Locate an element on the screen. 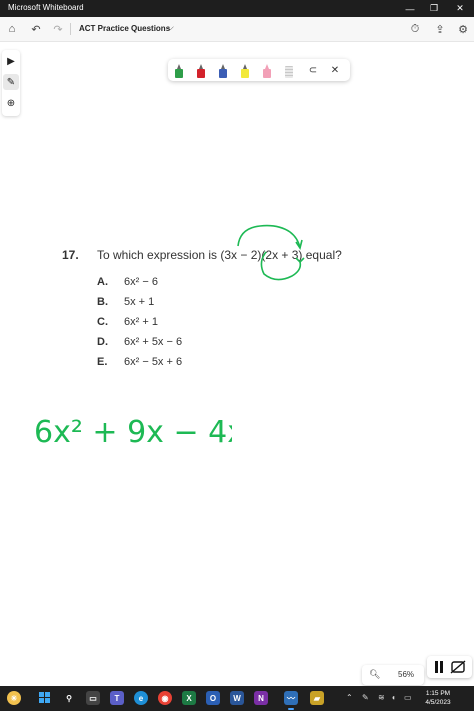 Image resolution: width=474 pixels, height=711 pixels. start-icon is located at coordinates (45, 698).